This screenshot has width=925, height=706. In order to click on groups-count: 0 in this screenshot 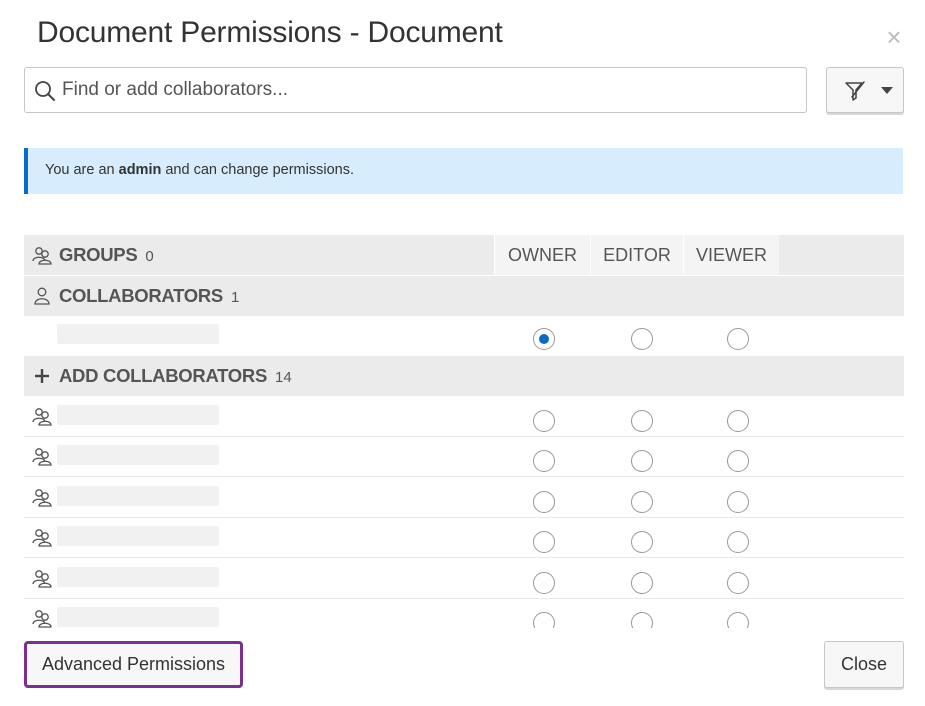, I will do `click(149, 256)`.